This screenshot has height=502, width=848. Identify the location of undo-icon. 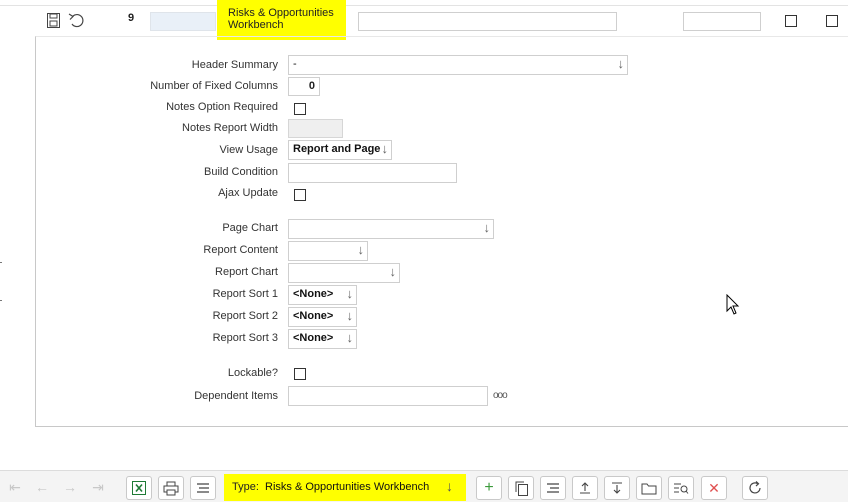
(77, 20).